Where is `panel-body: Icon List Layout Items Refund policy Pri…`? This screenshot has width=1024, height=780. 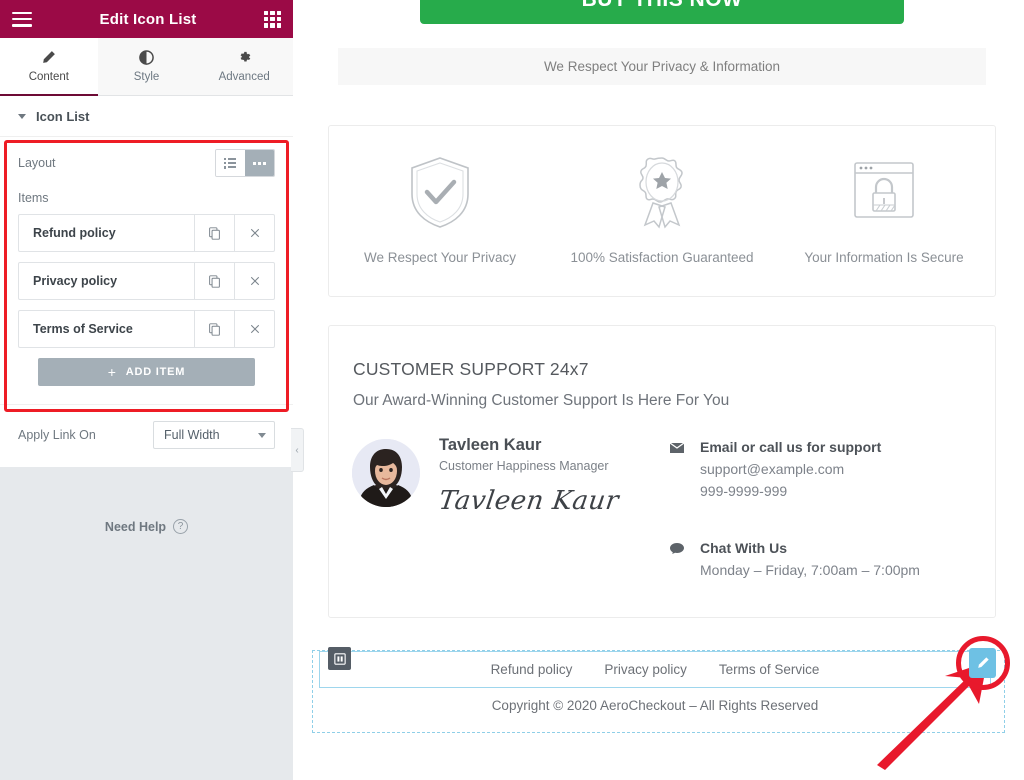 panel-body: Icon List Layout Items Refund policy Pri… is located at coordinates (146, 281).